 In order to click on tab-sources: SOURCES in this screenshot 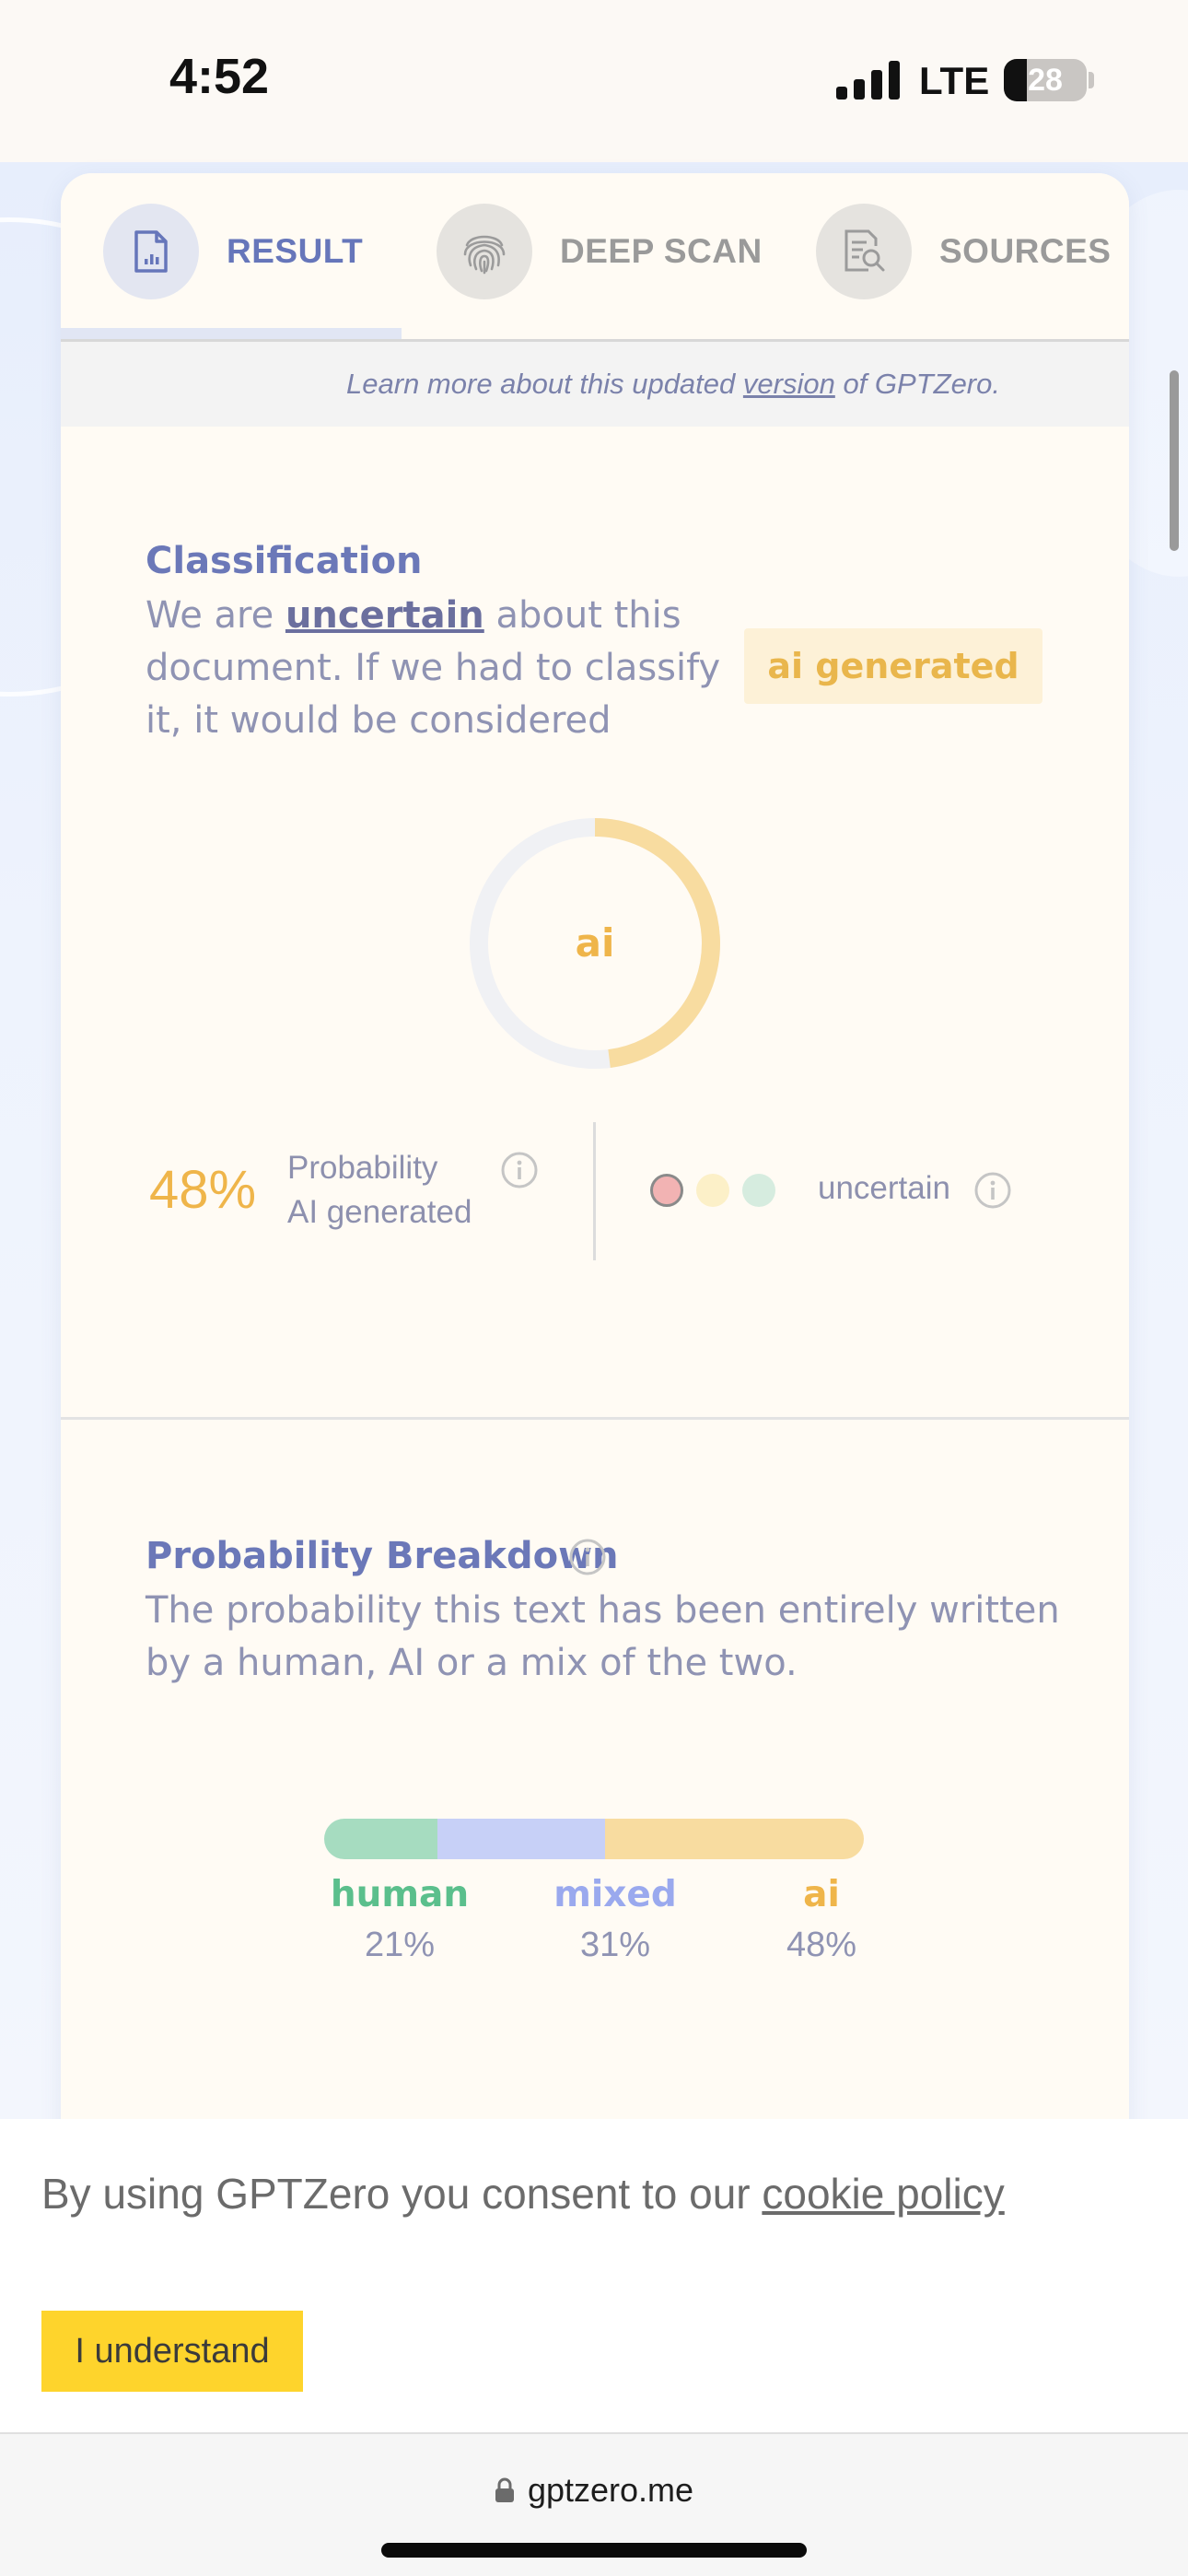, I will do `click(964, 251)`.